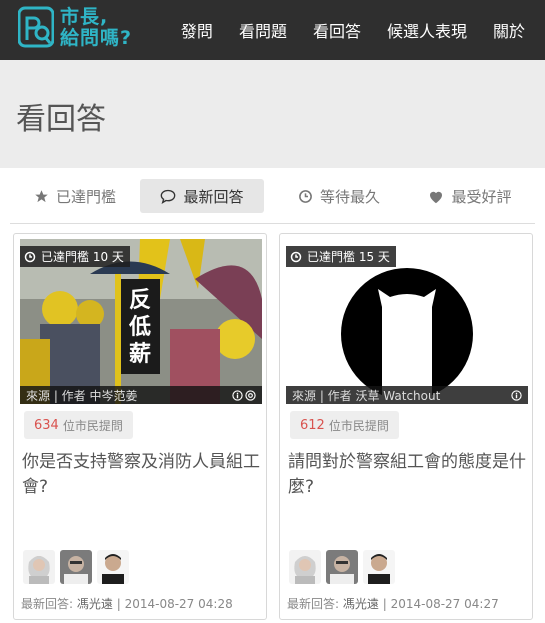 The width and height of the screenshot is (545, 623). I want to click on heart-icon, so click(436, 196).